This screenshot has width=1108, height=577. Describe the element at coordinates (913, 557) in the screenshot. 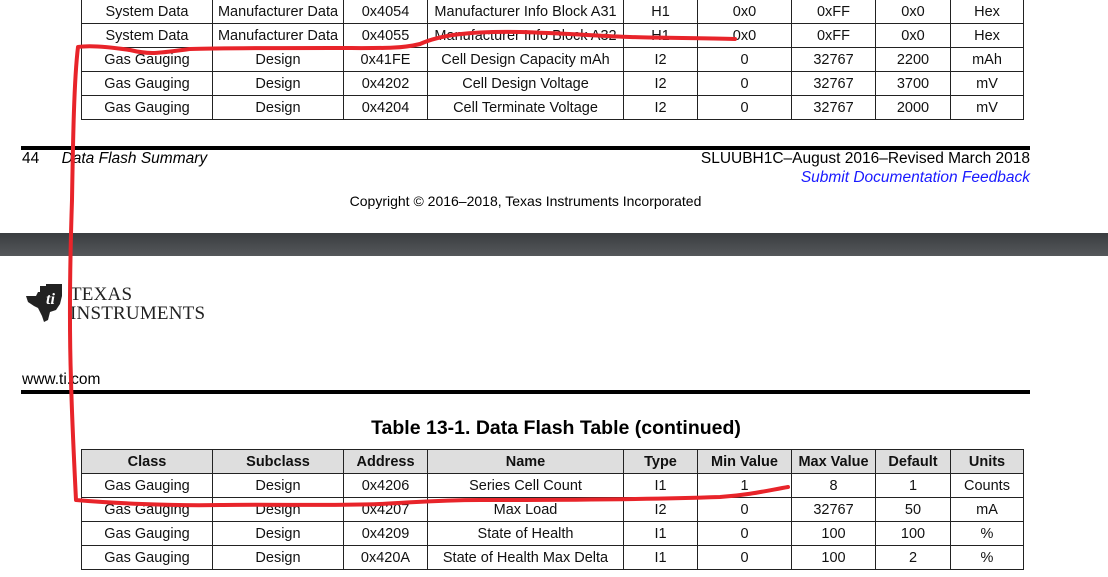

I see `table-cell: 2` at that location.